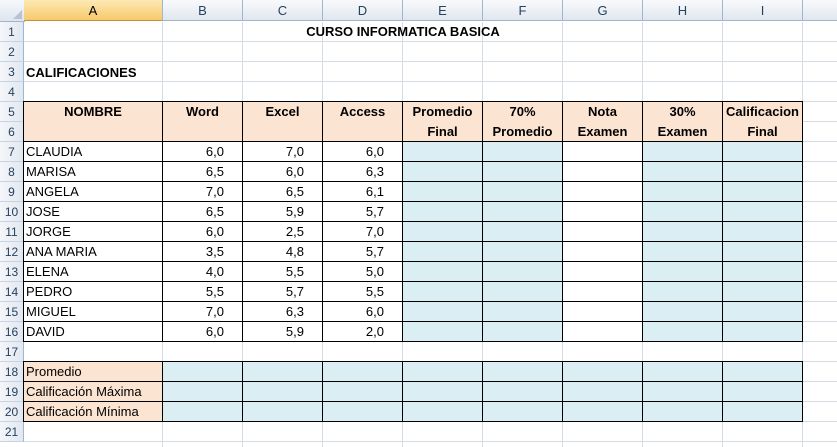 The height and width of the screenshot is (447, 837). What do you see at coordinates (282, 311) in the screenshot?
I see `excel-grade: 6,3` at bounding box center [282, 311].